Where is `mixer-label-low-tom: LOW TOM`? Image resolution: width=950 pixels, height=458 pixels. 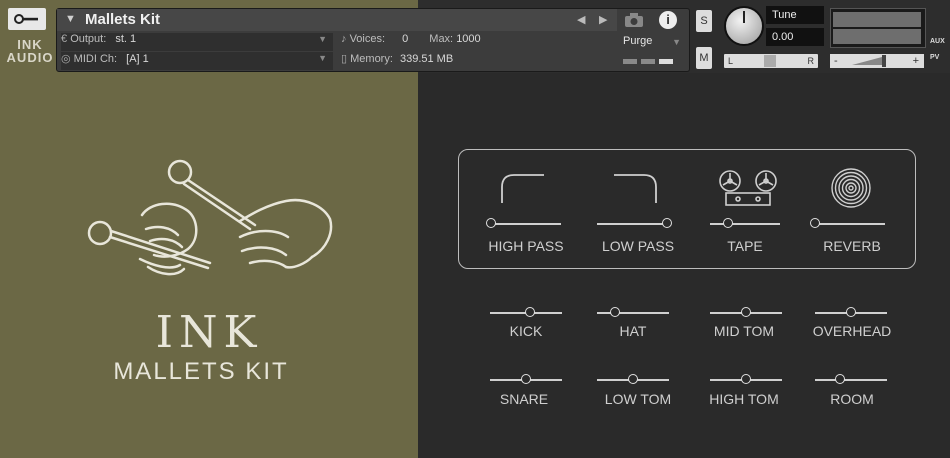
mixer-label-low-tom: LOW TOM is located at coordinates (638, 399).